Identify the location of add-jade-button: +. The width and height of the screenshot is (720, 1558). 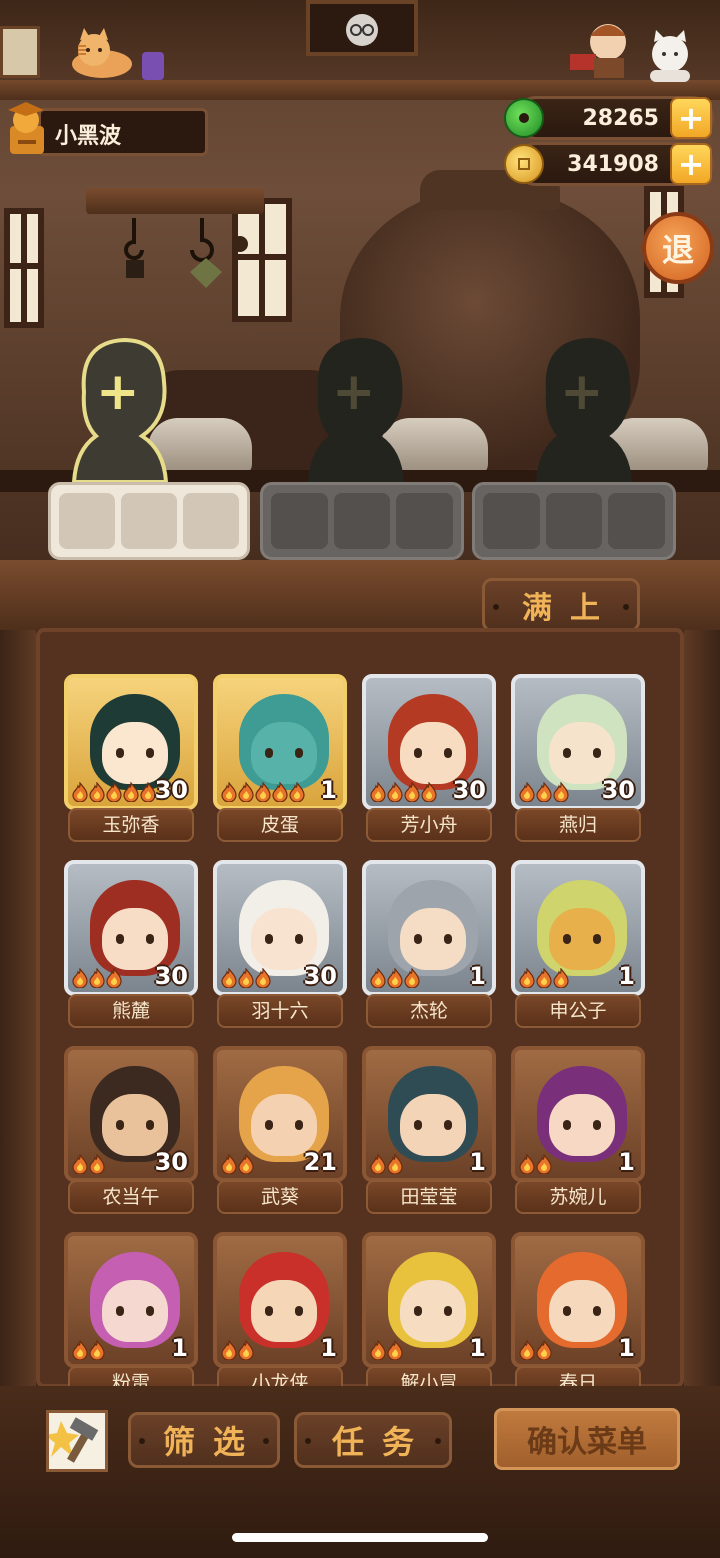
(691, 118).